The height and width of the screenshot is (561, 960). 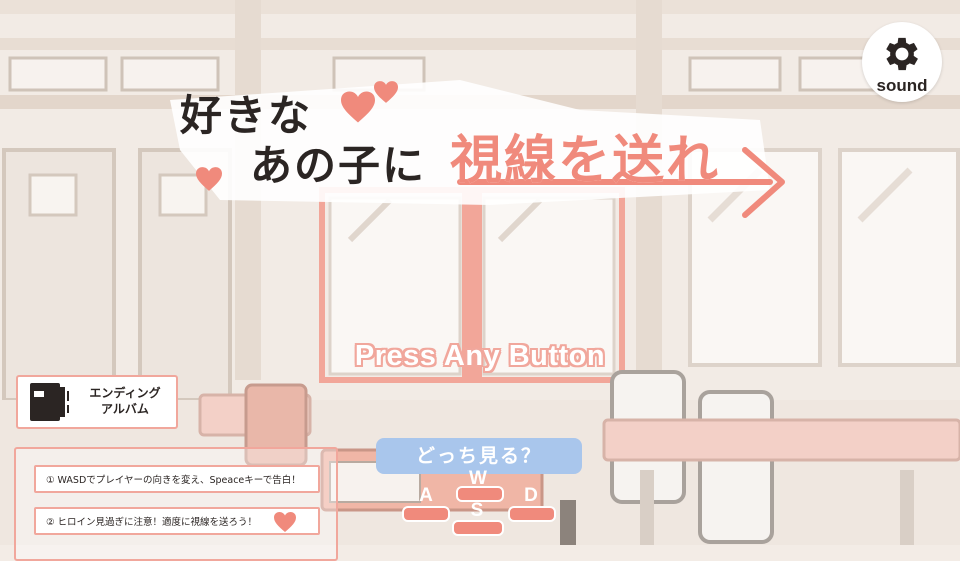 What do you see at coordinates (49, 402) in the screenshot?
I see `book-icon` at bounding box center [49, 402].